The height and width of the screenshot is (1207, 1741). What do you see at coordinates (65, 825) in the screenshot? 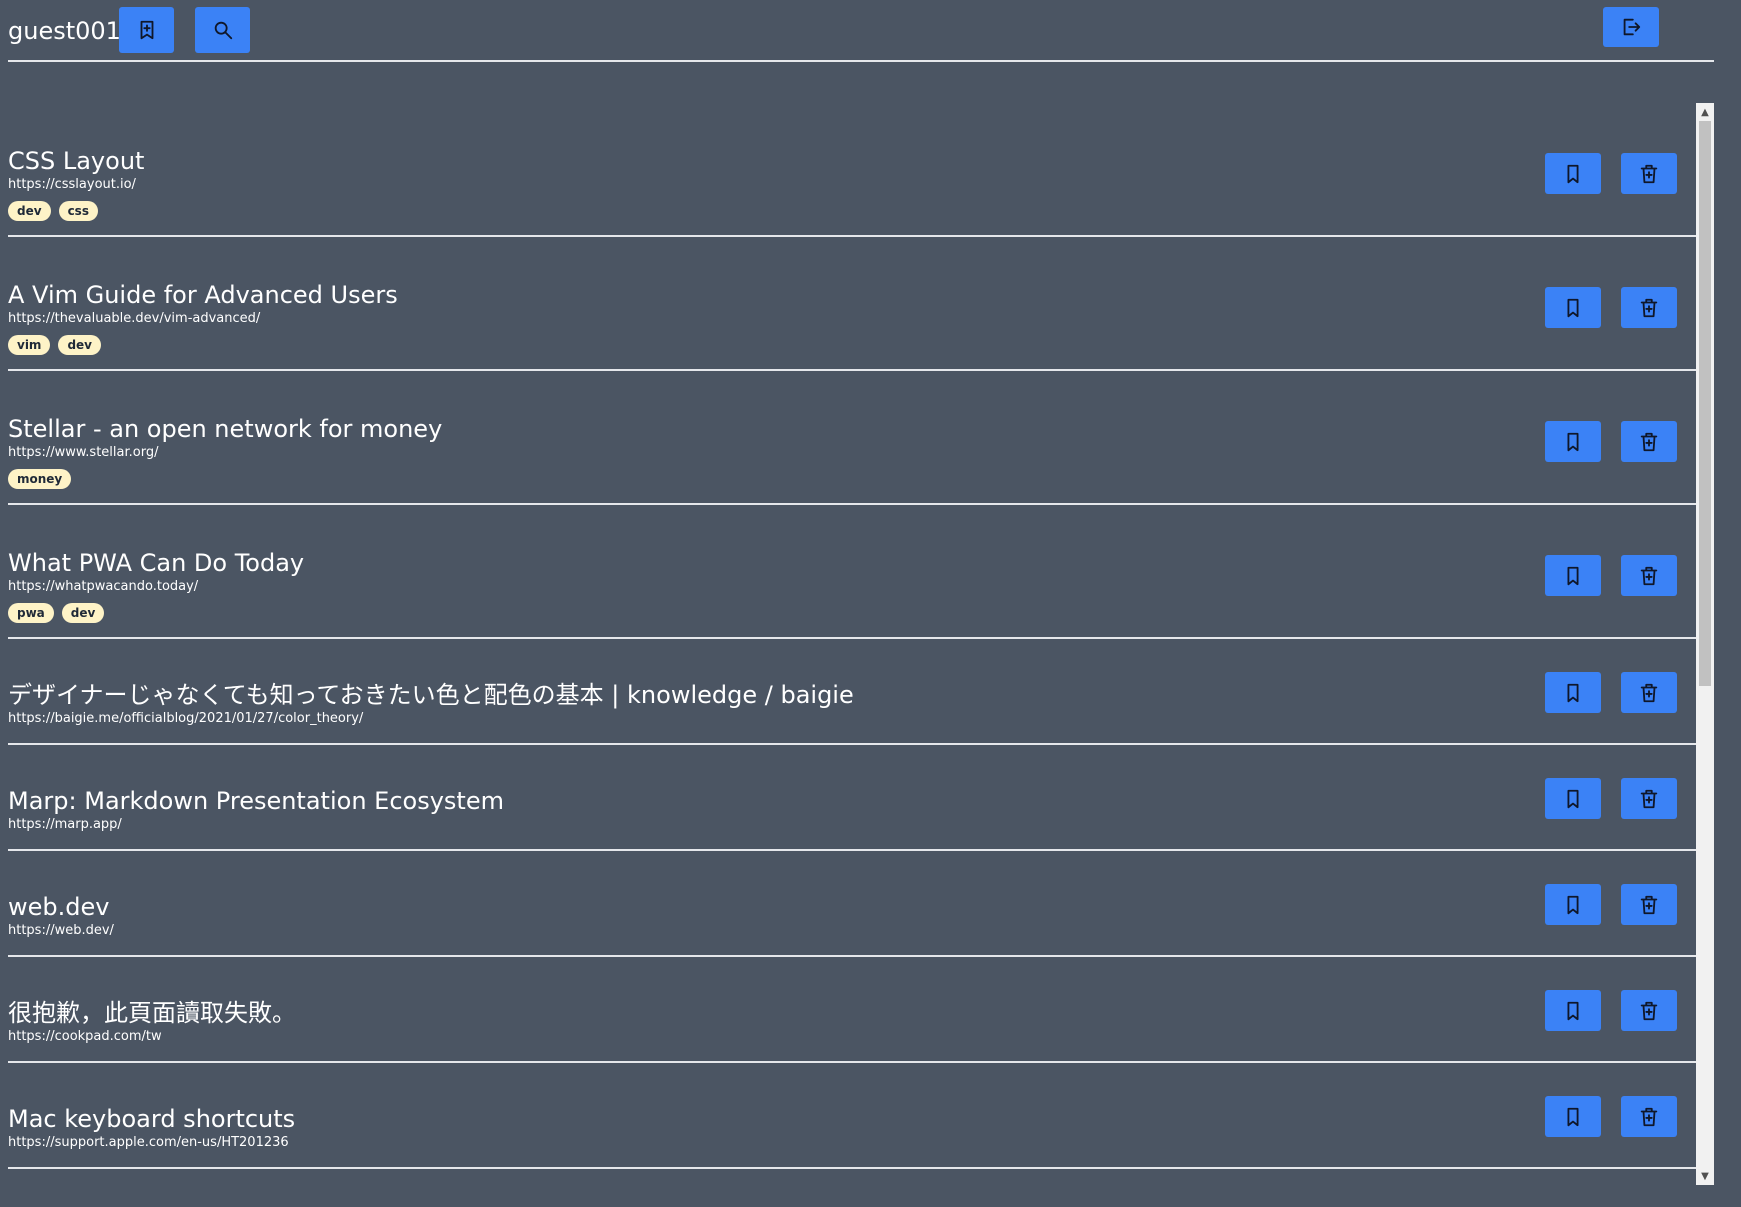
I see `bookmark-url: https://marp.app/` at bounding box center [65, 825].